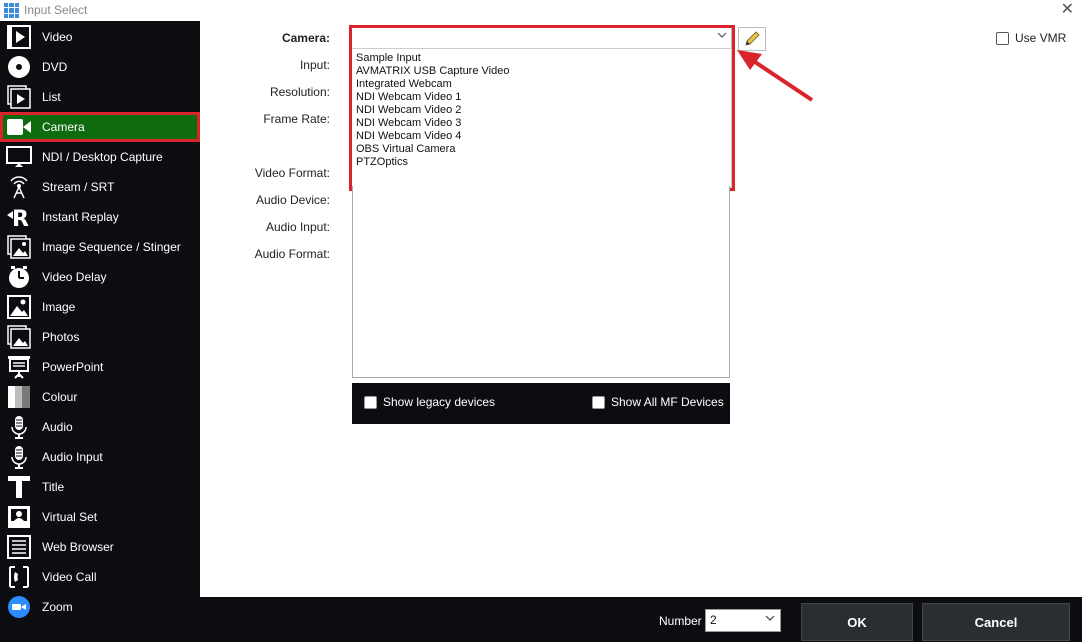 The height and width of the screenshot is (642, 1082). I want to click on monitor-icon, so click(19, 157).